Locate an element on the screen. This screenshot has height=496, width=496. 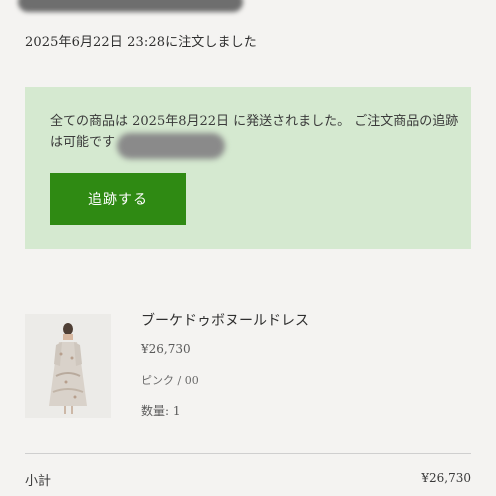
product-image is located at coordinates (68, 366).